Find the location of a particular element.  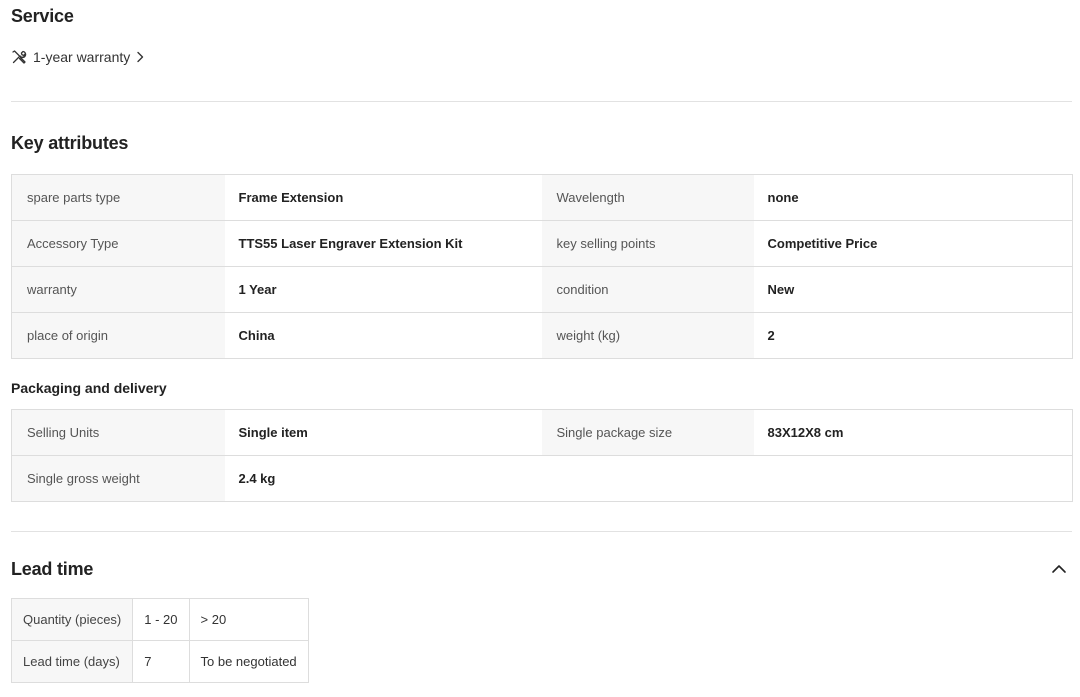

attr-value: TTS55 Laser Engraver Extension Kit is located at coordinates (383, 243).